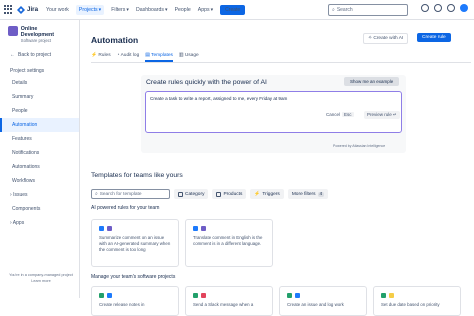  Describe the element at coordinates (101, 57) in the screenshot. I see `tab-rules: ⚡ Rules` at that location.